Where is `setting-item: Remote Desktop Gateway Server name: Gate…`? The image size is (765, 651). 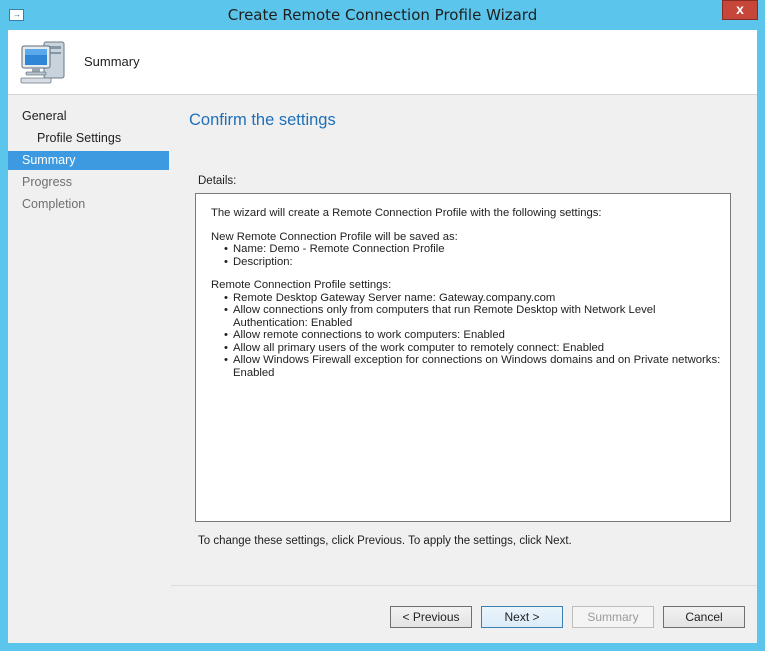 setting-item: Remote Desktop Gateway Server name: Gate… is located at coordinates (468, 298).